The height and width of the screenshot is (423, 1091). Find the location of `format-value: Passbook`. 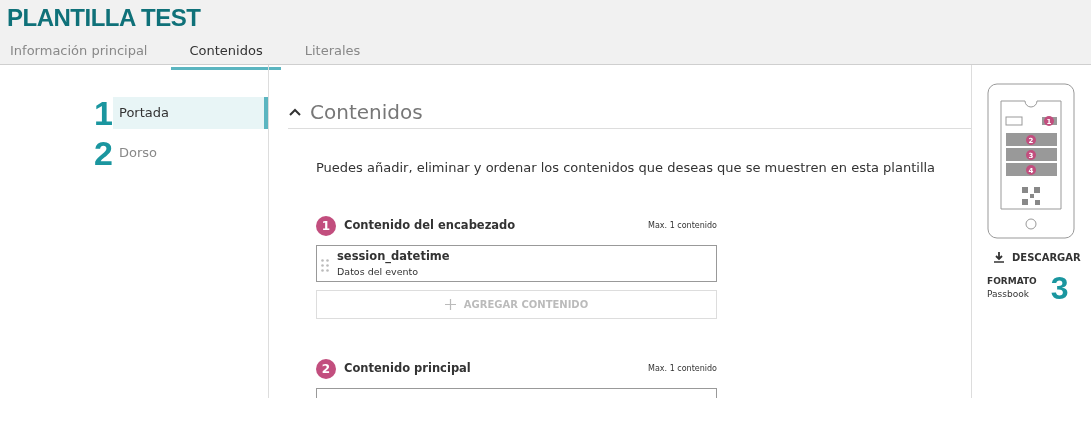

format-value: Passbook is located at coordinates (1008, 294).